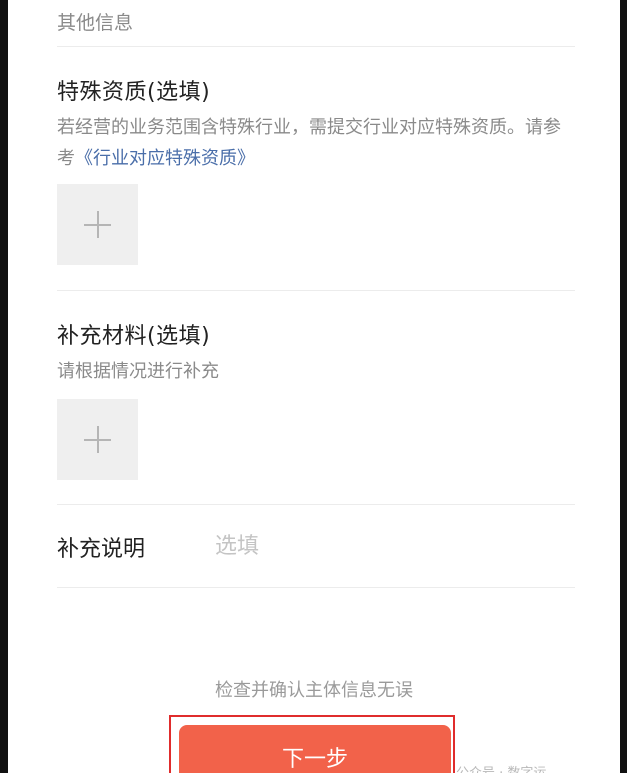 This screenshot has height=773, width=627. I want to click on confirm-info-text: 检查并确认主体信息无误, so click(314, 690).